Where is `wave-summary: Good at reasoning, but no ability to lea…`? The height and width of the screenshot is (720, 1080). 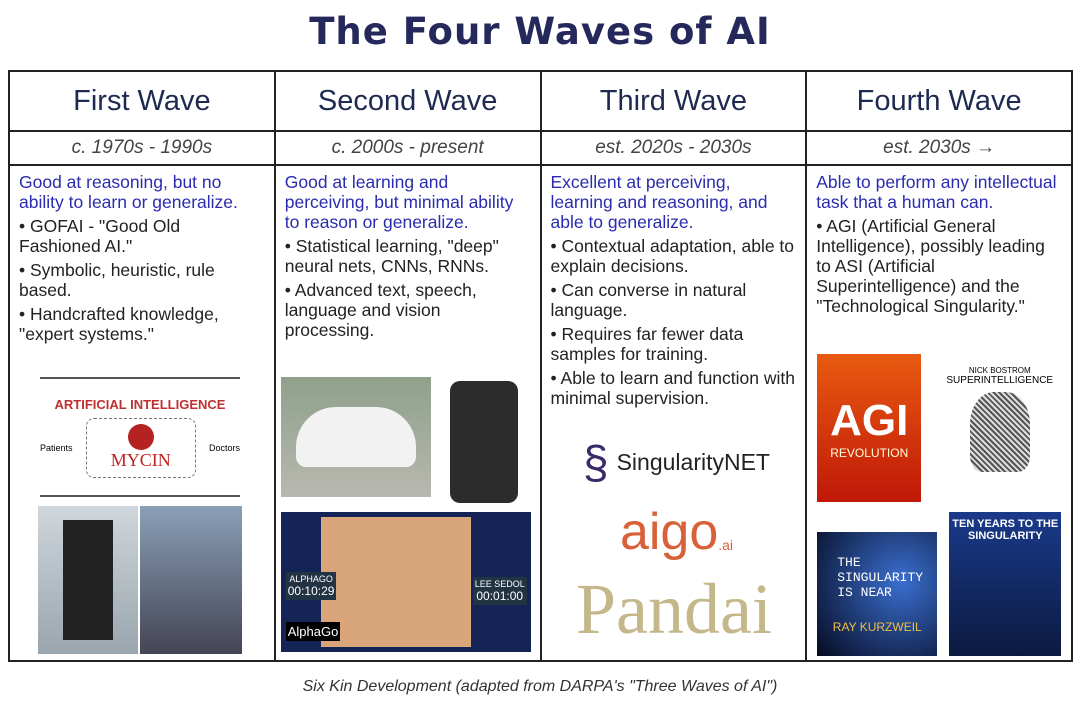
wave-summary: Good at reasoning, but no ability to lea… is located at coordinates (128, 192).